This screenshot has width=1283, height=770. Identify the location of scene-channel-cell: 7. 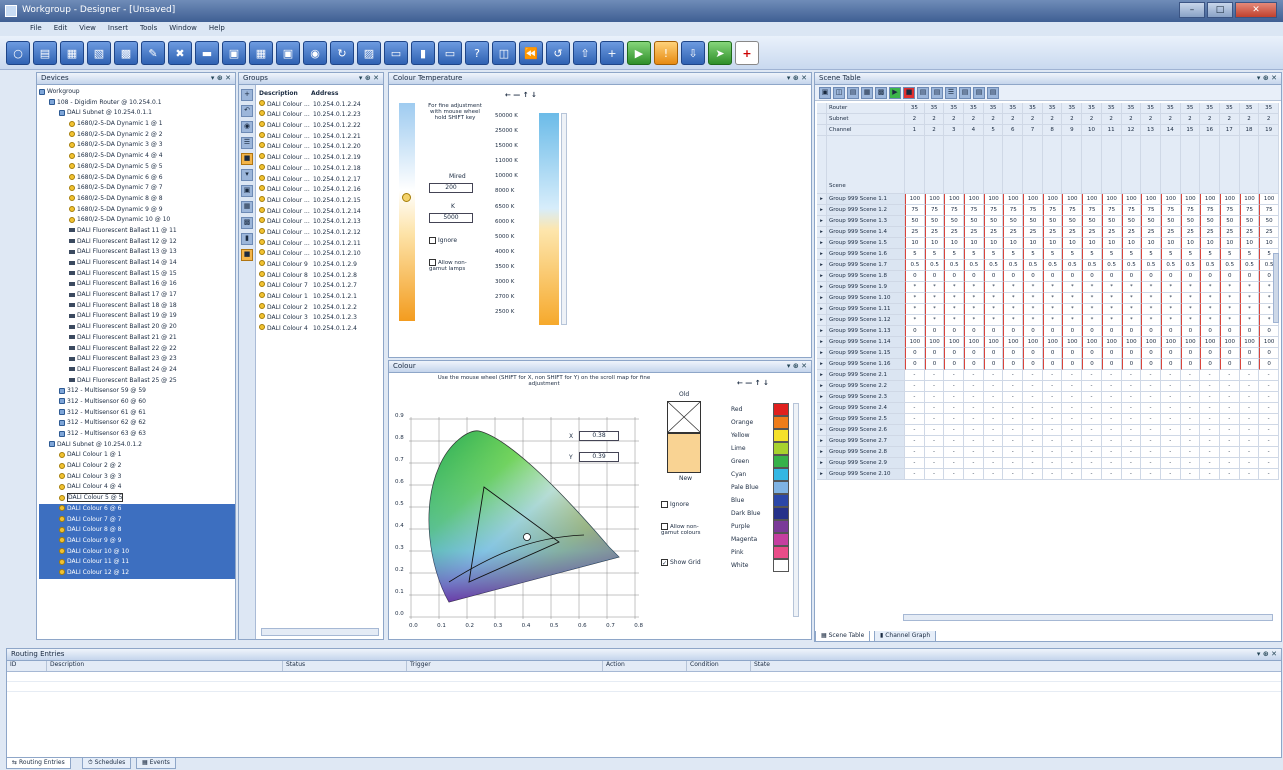
(1033, 130).